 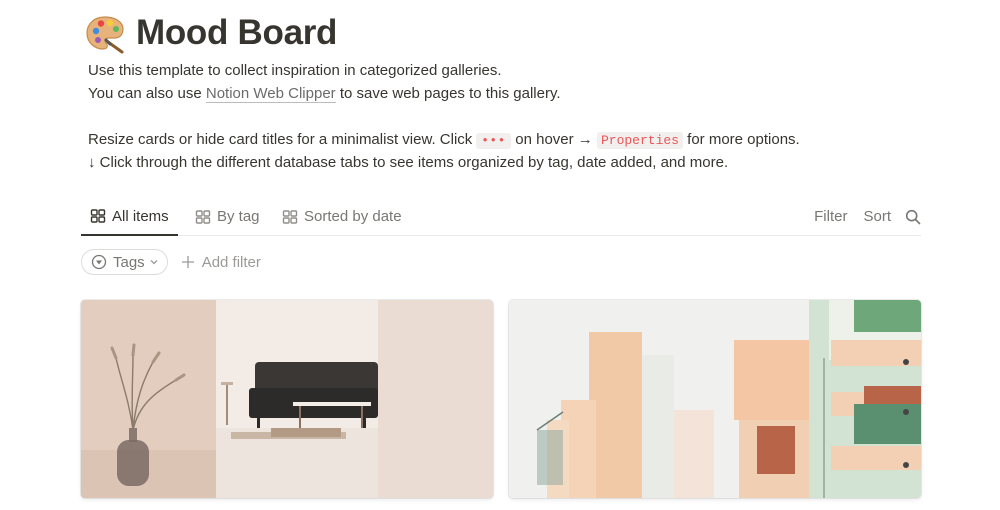 I want to click on description-text: You can also use, so click(x=147, y=93).